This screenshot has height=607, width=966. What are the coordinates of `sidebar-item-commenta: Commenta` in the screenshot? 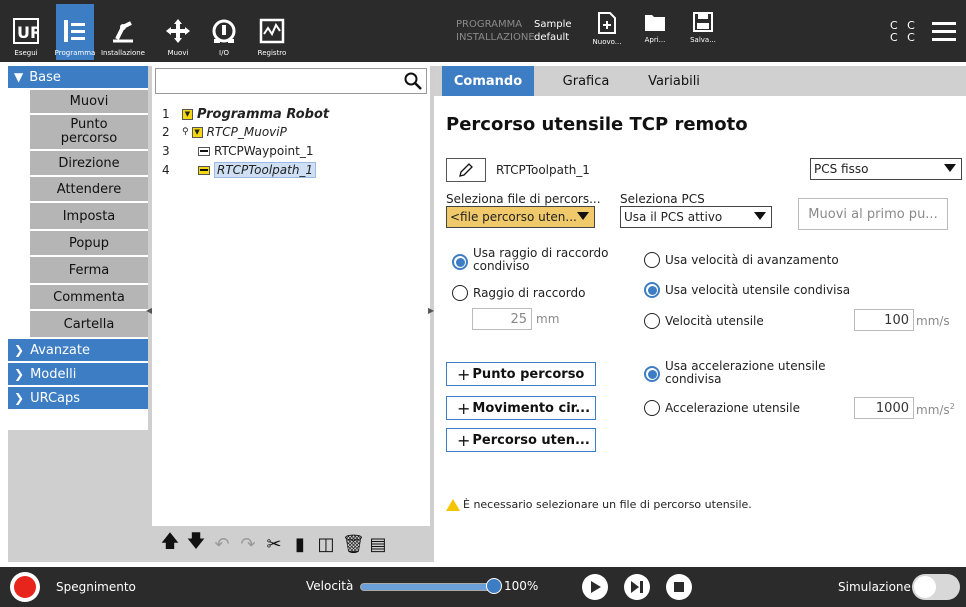 It's located at (89, 298).